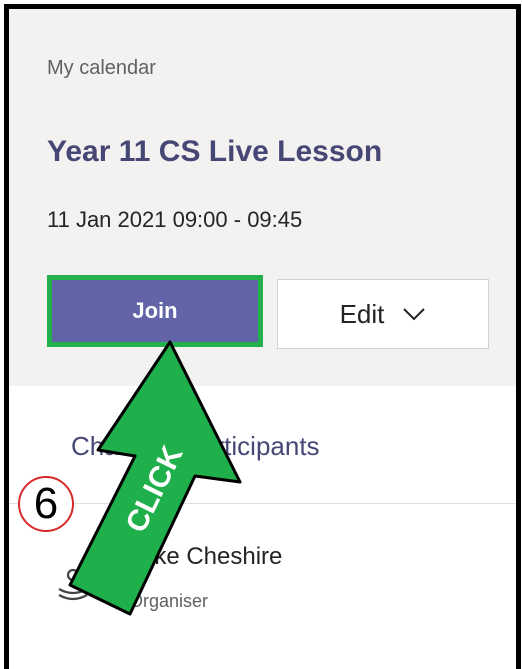 This screenshot has width=522, height=669. Describe the element at coordinates (101, 68) in the screenshot. I see `calendar-label: My calendar` at that location.